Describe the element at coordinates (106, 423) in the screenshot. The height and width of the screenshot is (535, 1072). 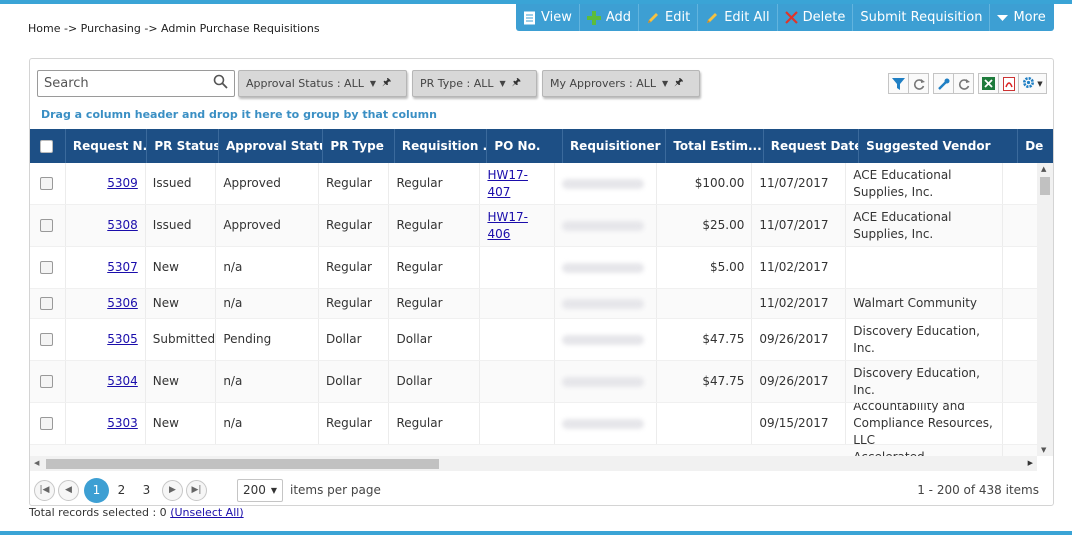
I see `request-no-link: 5303` at that location.